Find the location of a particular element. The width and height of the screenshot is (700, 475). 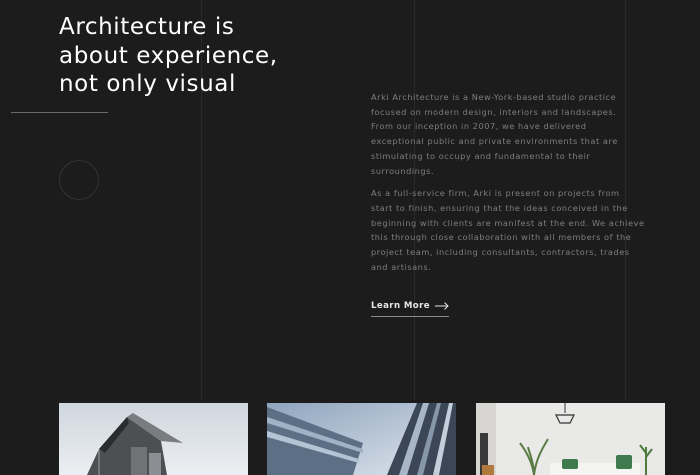

decorative-circle is located at coordinates (79, 180).